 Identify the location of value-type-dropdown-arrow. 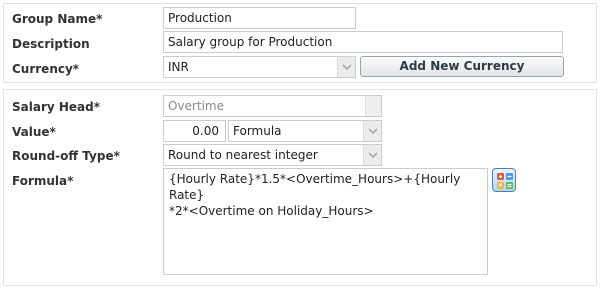
(372, 131).